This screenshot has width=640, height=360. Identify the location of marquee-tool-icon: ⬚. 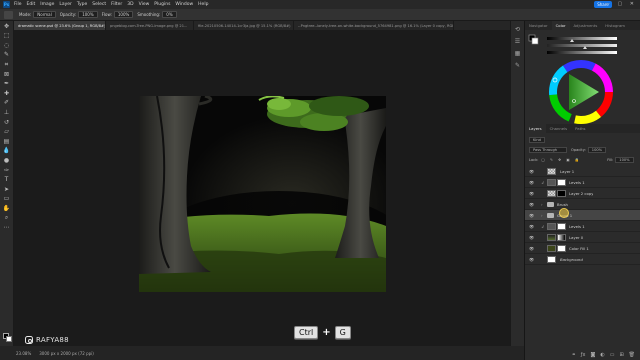
(7, 36).